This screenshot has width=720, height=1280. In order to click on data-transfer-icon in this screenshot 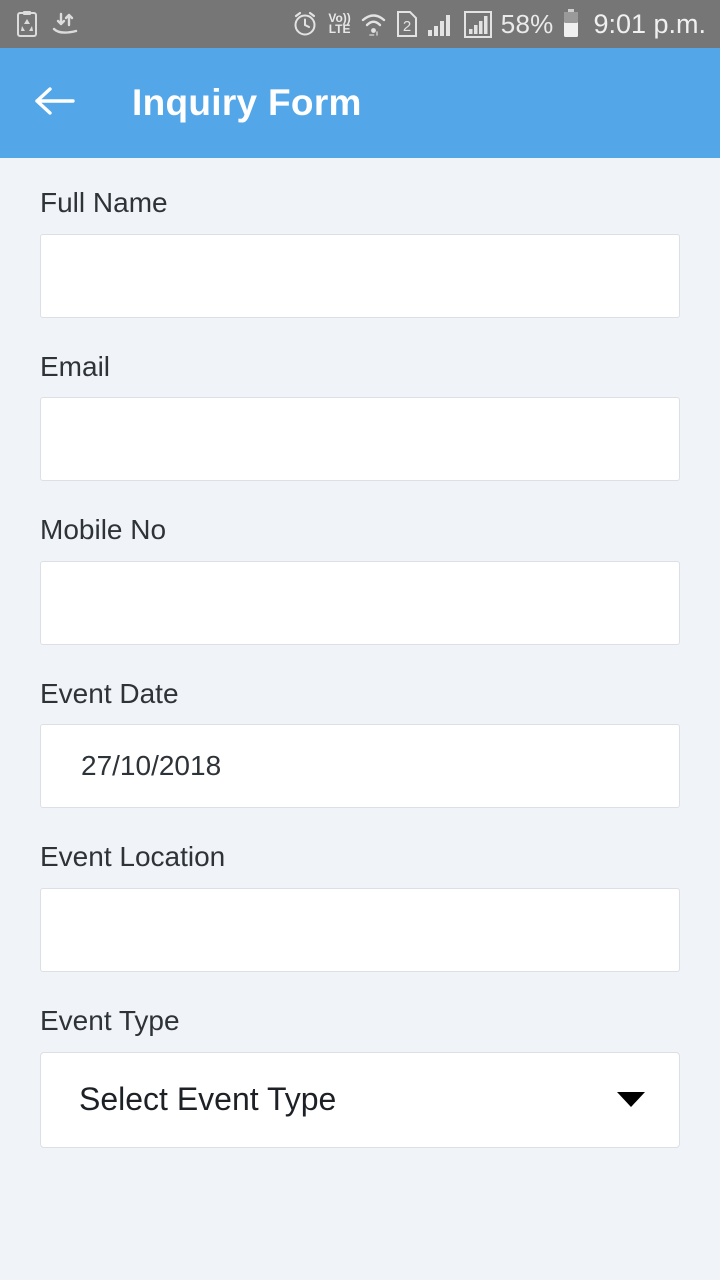, I will do `click(65, 24)`.